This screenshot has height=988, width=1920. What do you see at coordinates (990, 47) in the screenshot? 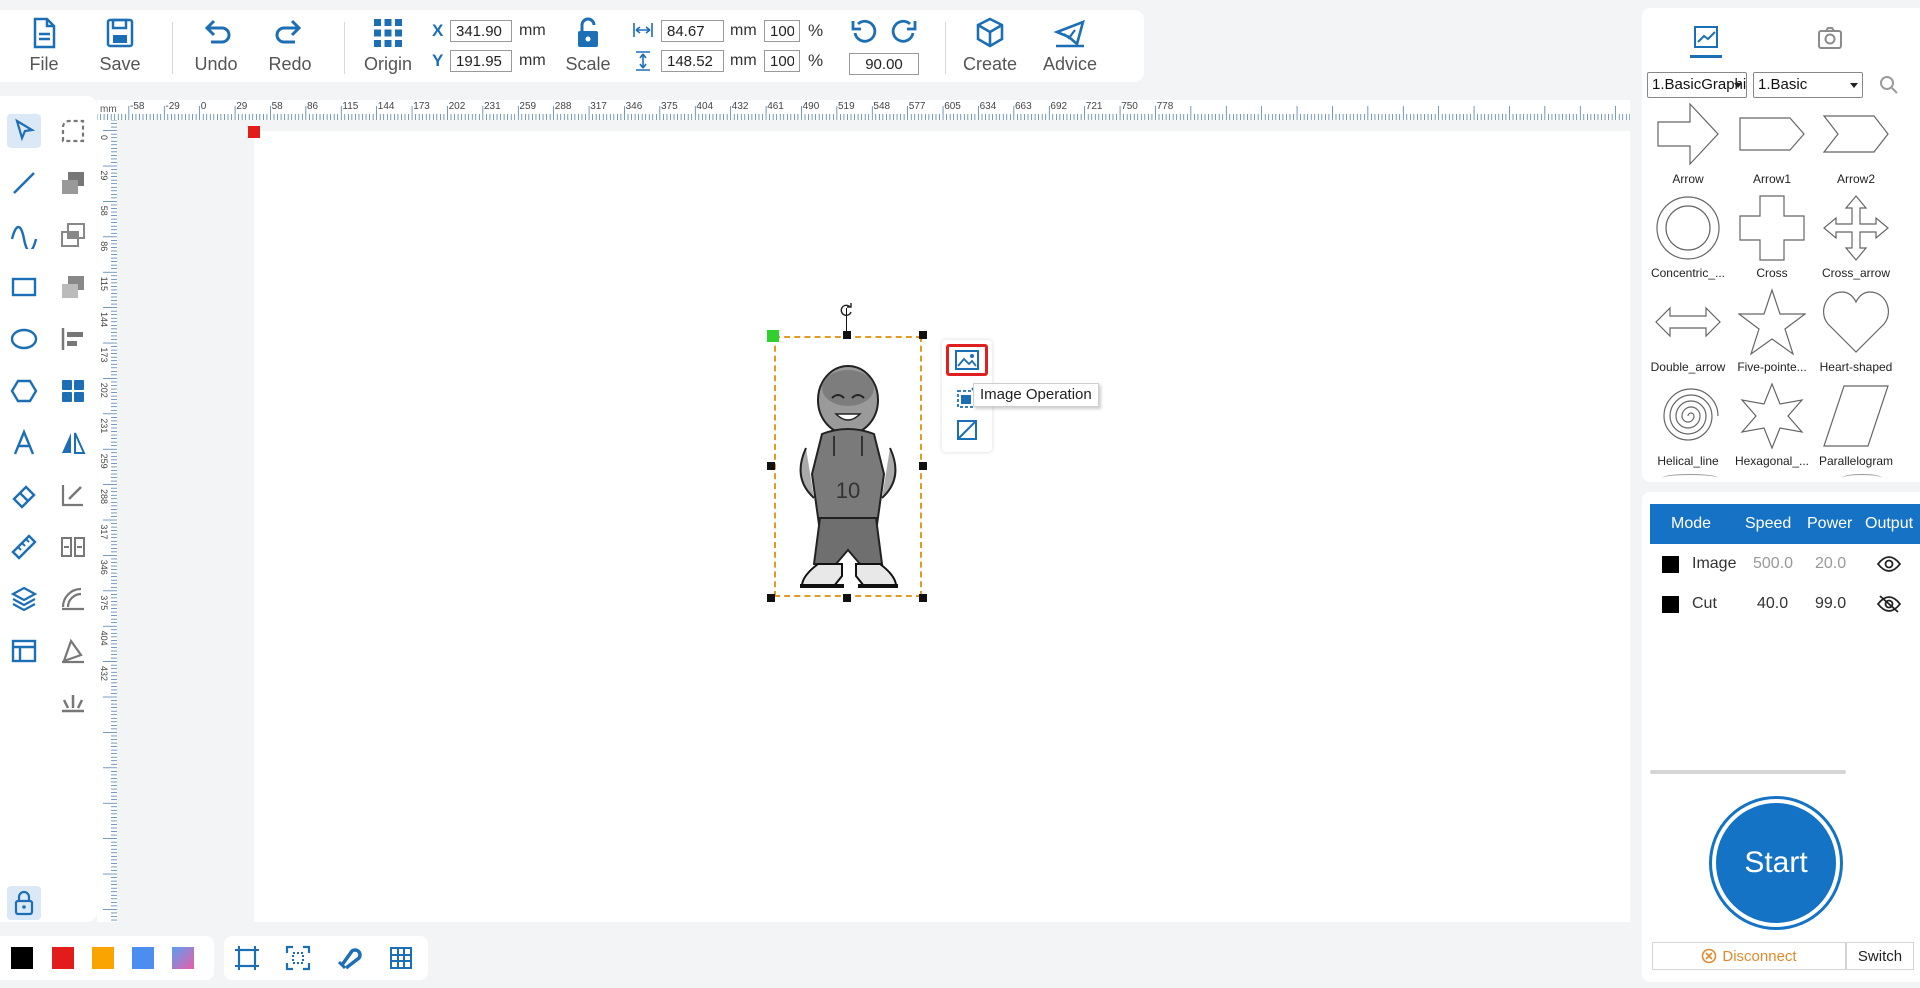
I see `create-button: Create` at bounding box center [990, 47].